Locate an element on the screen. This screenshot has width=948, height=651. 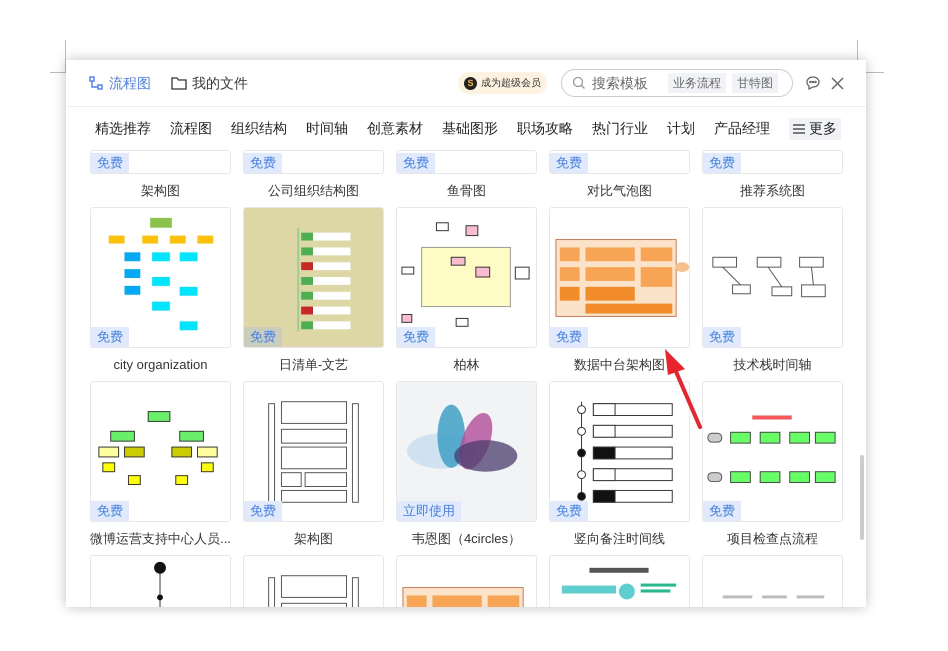
vip-button: S 成为超级会员 is located at coordinates (502, 83).